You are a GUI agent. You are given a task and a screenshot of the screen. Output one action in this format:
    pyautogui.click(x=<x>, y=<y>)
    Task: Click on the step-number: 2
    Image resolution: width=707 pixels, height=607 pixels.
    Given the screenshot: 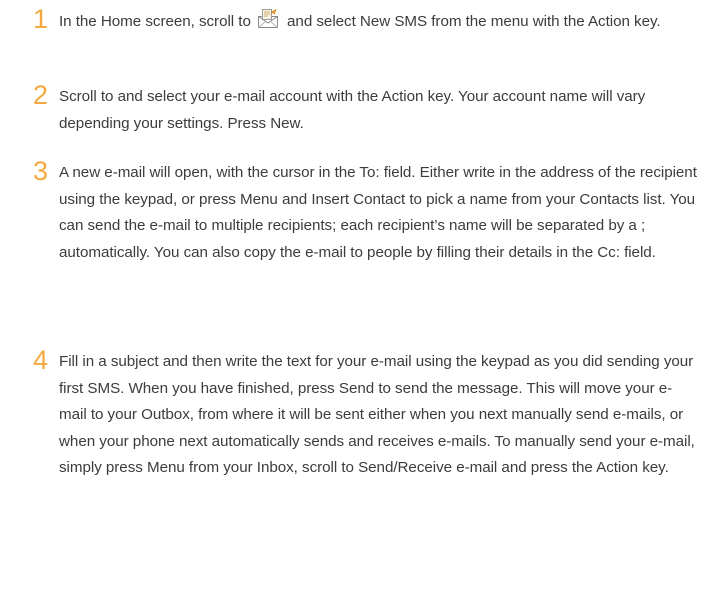 What is the action you would take?
    pyautogui.click(x=41, y=95)
    